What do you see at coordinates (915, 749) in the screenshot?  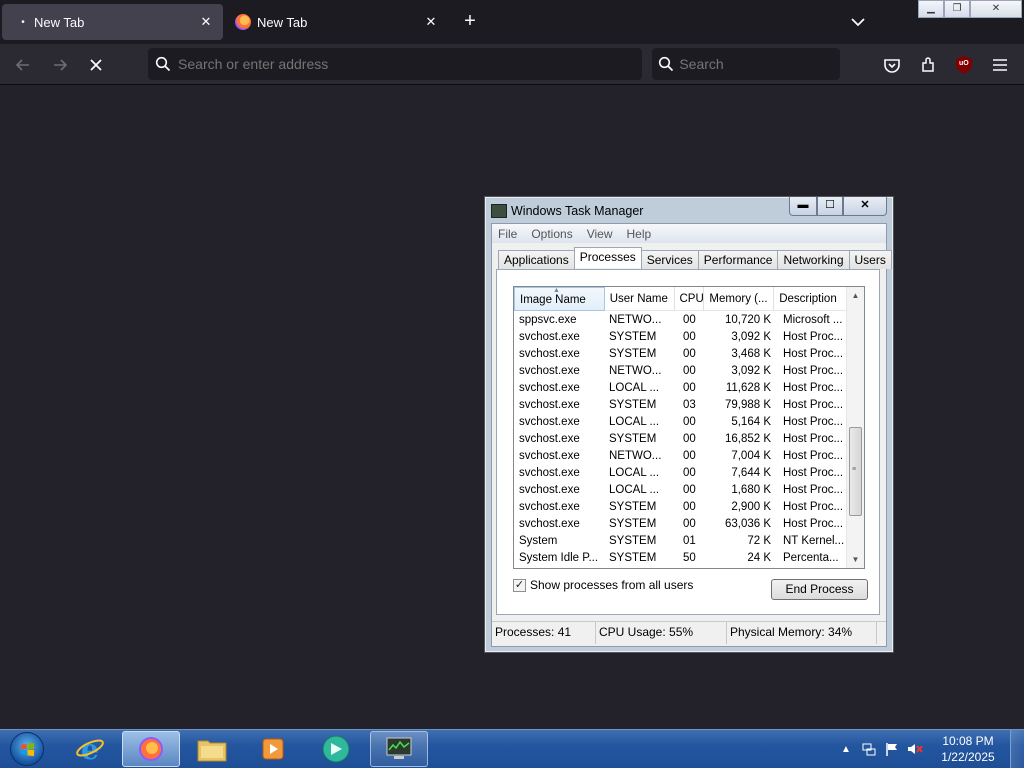 I see `volume-muted-icon` at bounding box center [915, 749].